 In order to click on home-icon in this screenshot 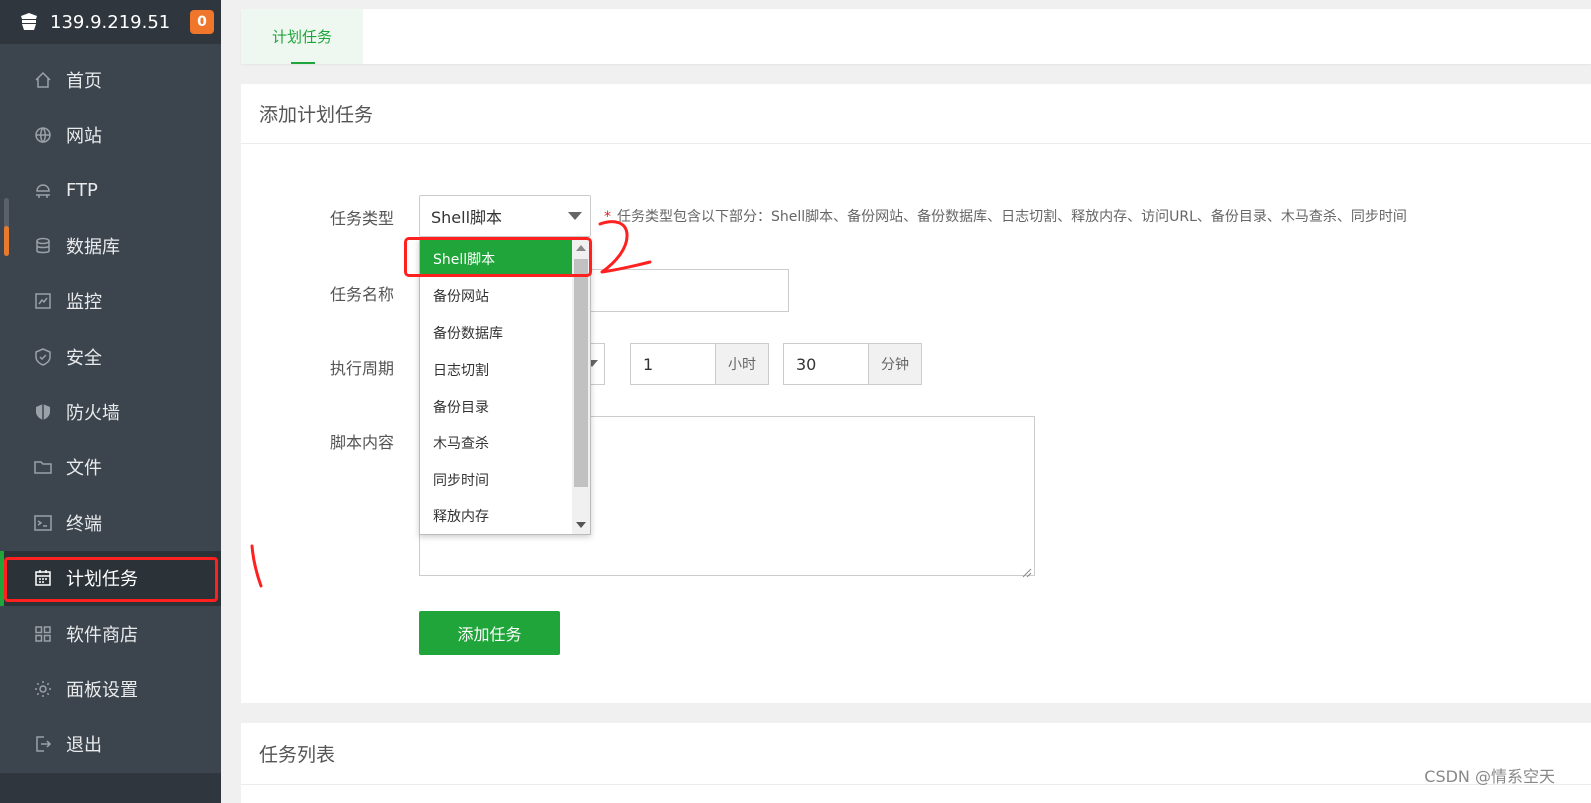, I will do `click(43, 80)`.